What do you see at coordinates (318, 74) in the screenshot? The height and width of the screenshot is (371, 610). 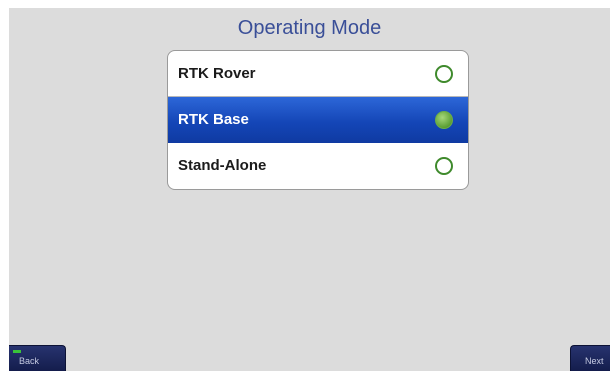 I see `mode-option-rtk-rover: RTK Rover` at bounding box center [318, 74].